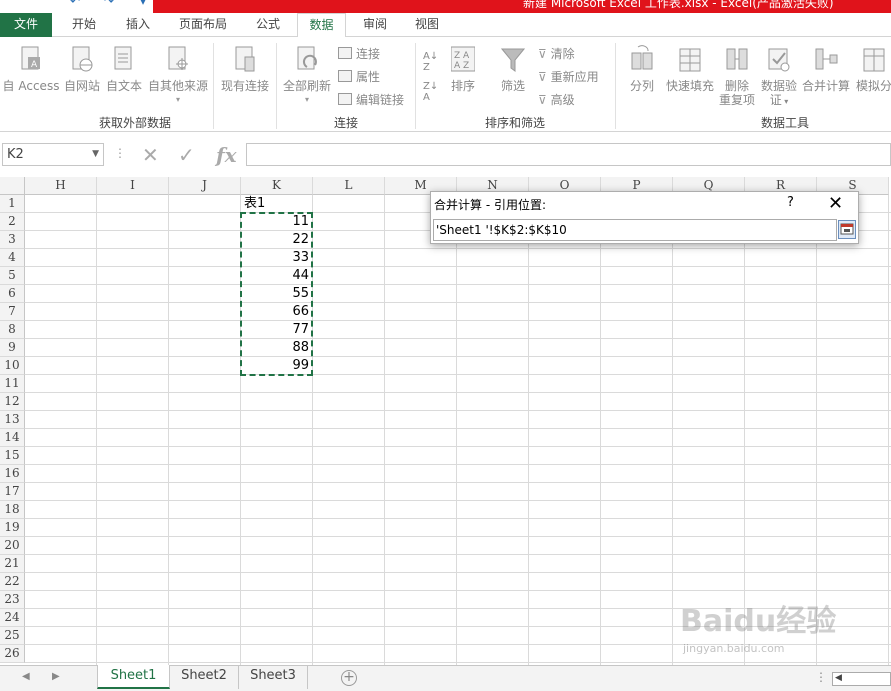 Image resolution: width=891 pixels, height=691 pixels. Describe the element at coordinates (26, 676) in the screenshot. I see `scroll-left-icon: ◀` at that location.